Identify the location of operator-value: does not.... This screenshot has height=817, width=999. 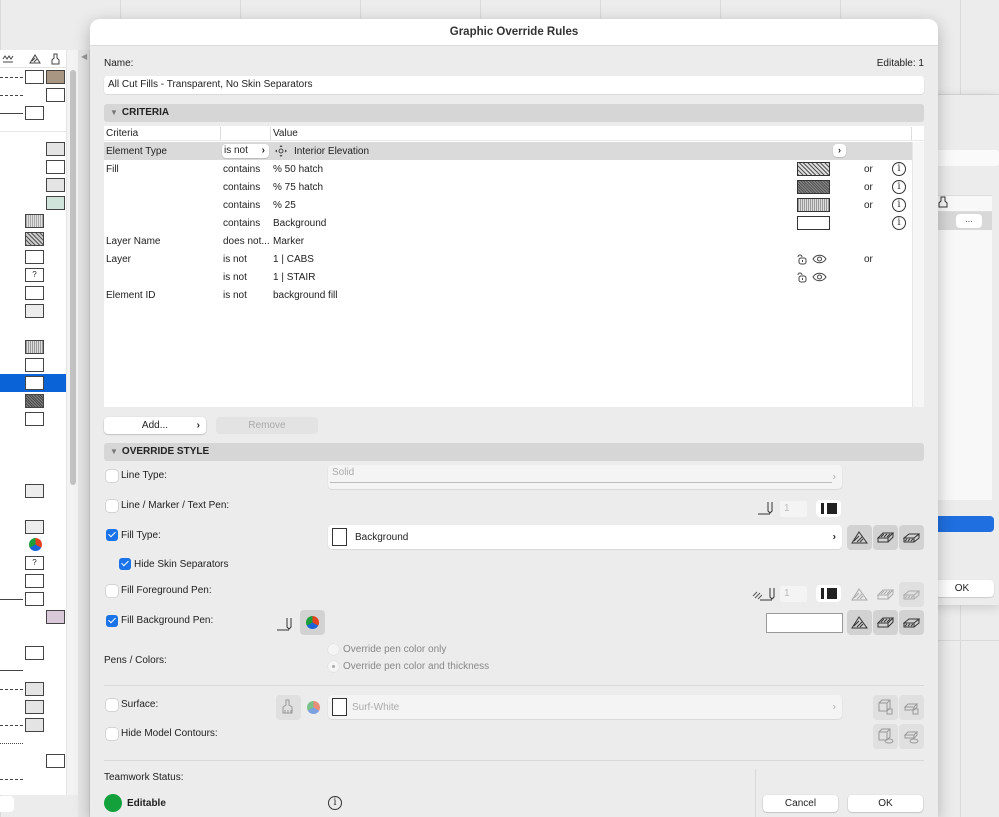
(246, 241).